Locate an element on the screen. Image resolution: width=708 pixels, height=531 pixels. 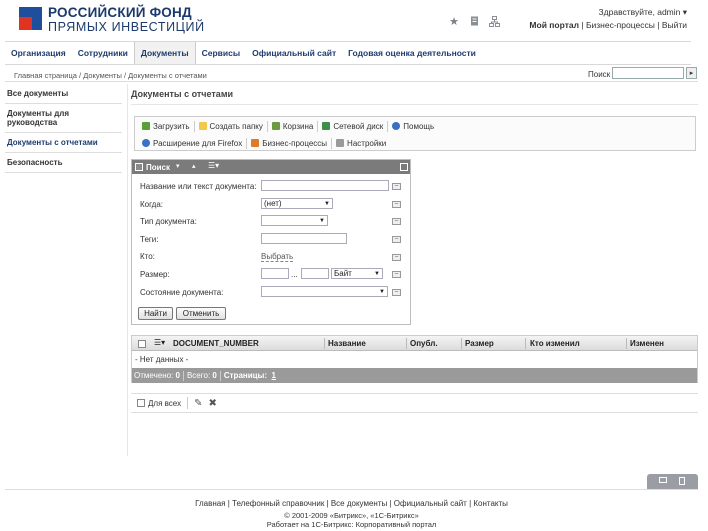
network-disk-button: Сетевой диск is located at coordinates (353, 126).